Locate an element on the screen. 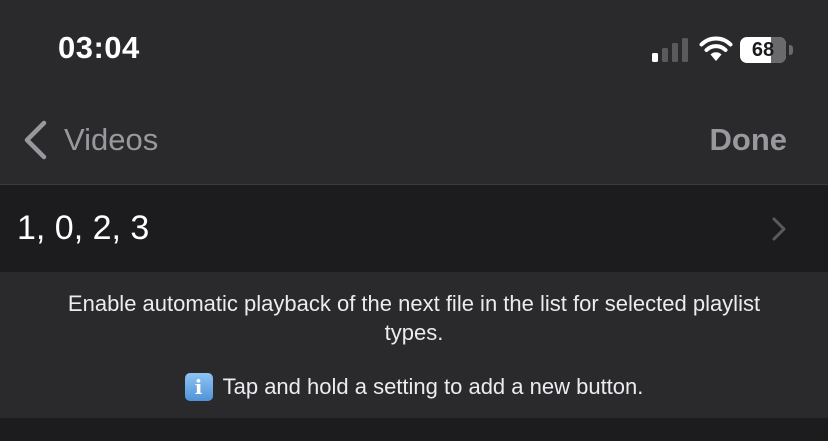  battery-level: 68 is located at coordinates (763, 50).